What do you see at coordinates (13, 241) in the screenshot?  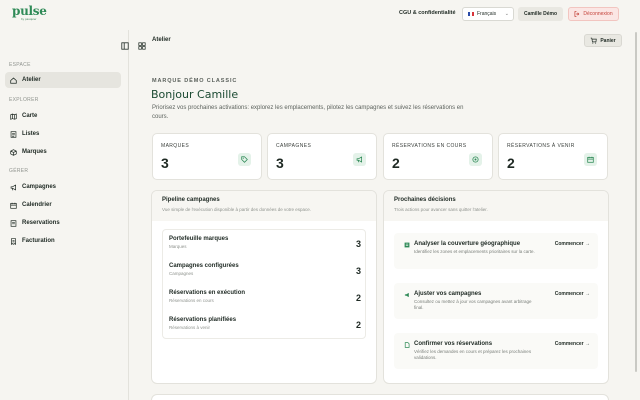 I see `receipt-icon` at bounding box center [13, 241].